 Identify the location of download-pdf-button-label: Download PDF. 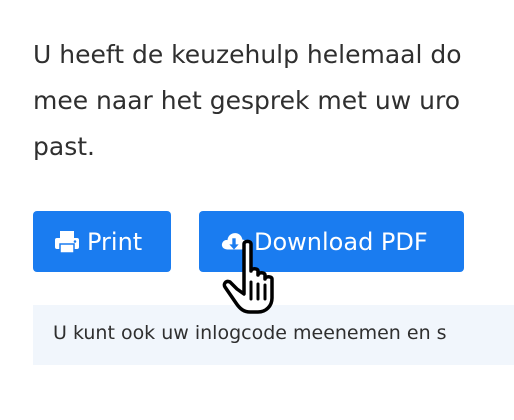
(341, 241).